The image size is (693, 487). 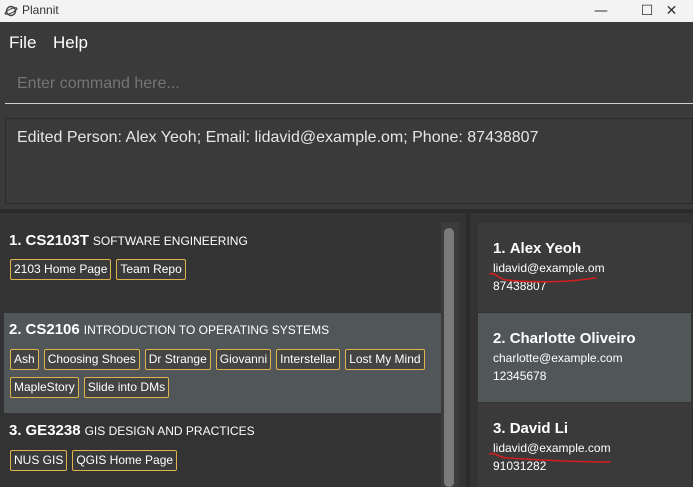 What do you see at coordinates (39, 460) in the screenshot?
I see `module-tag: NUS GIS` at bounding box center [39, 460].